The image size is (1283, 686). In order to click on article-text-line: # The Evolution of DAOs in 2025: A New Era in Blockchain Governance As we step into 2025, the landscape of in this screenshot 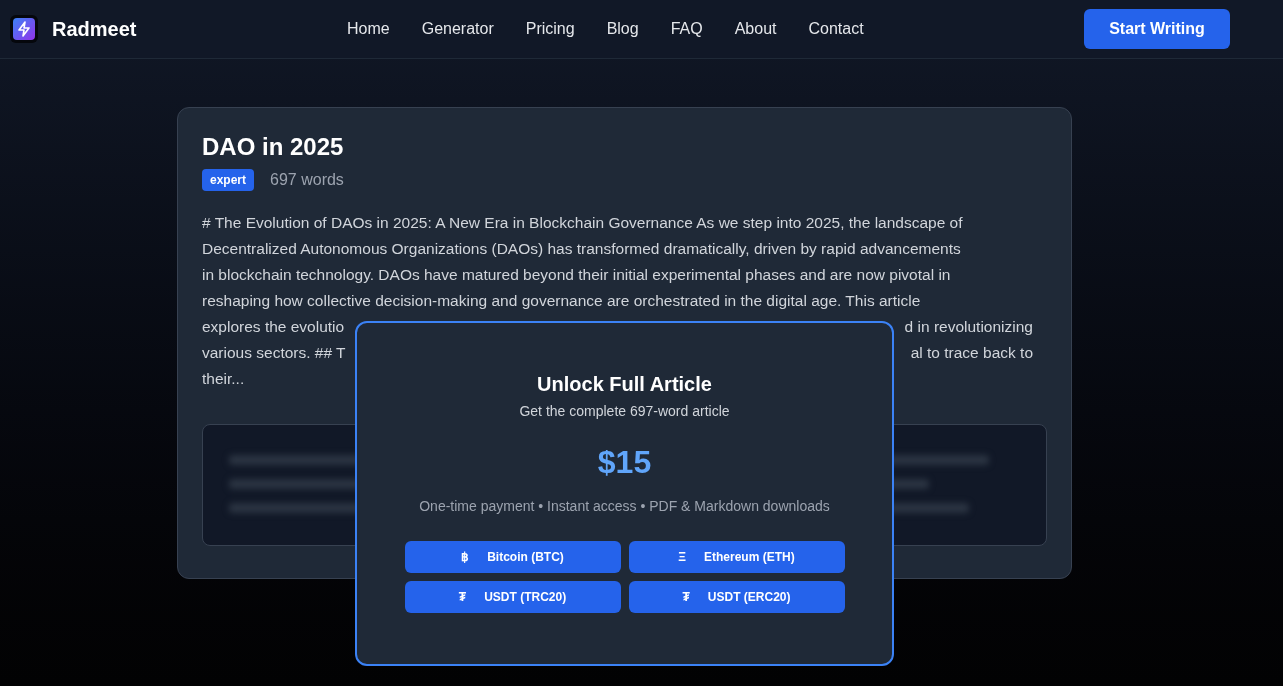, I will do `click(582, 223)`.